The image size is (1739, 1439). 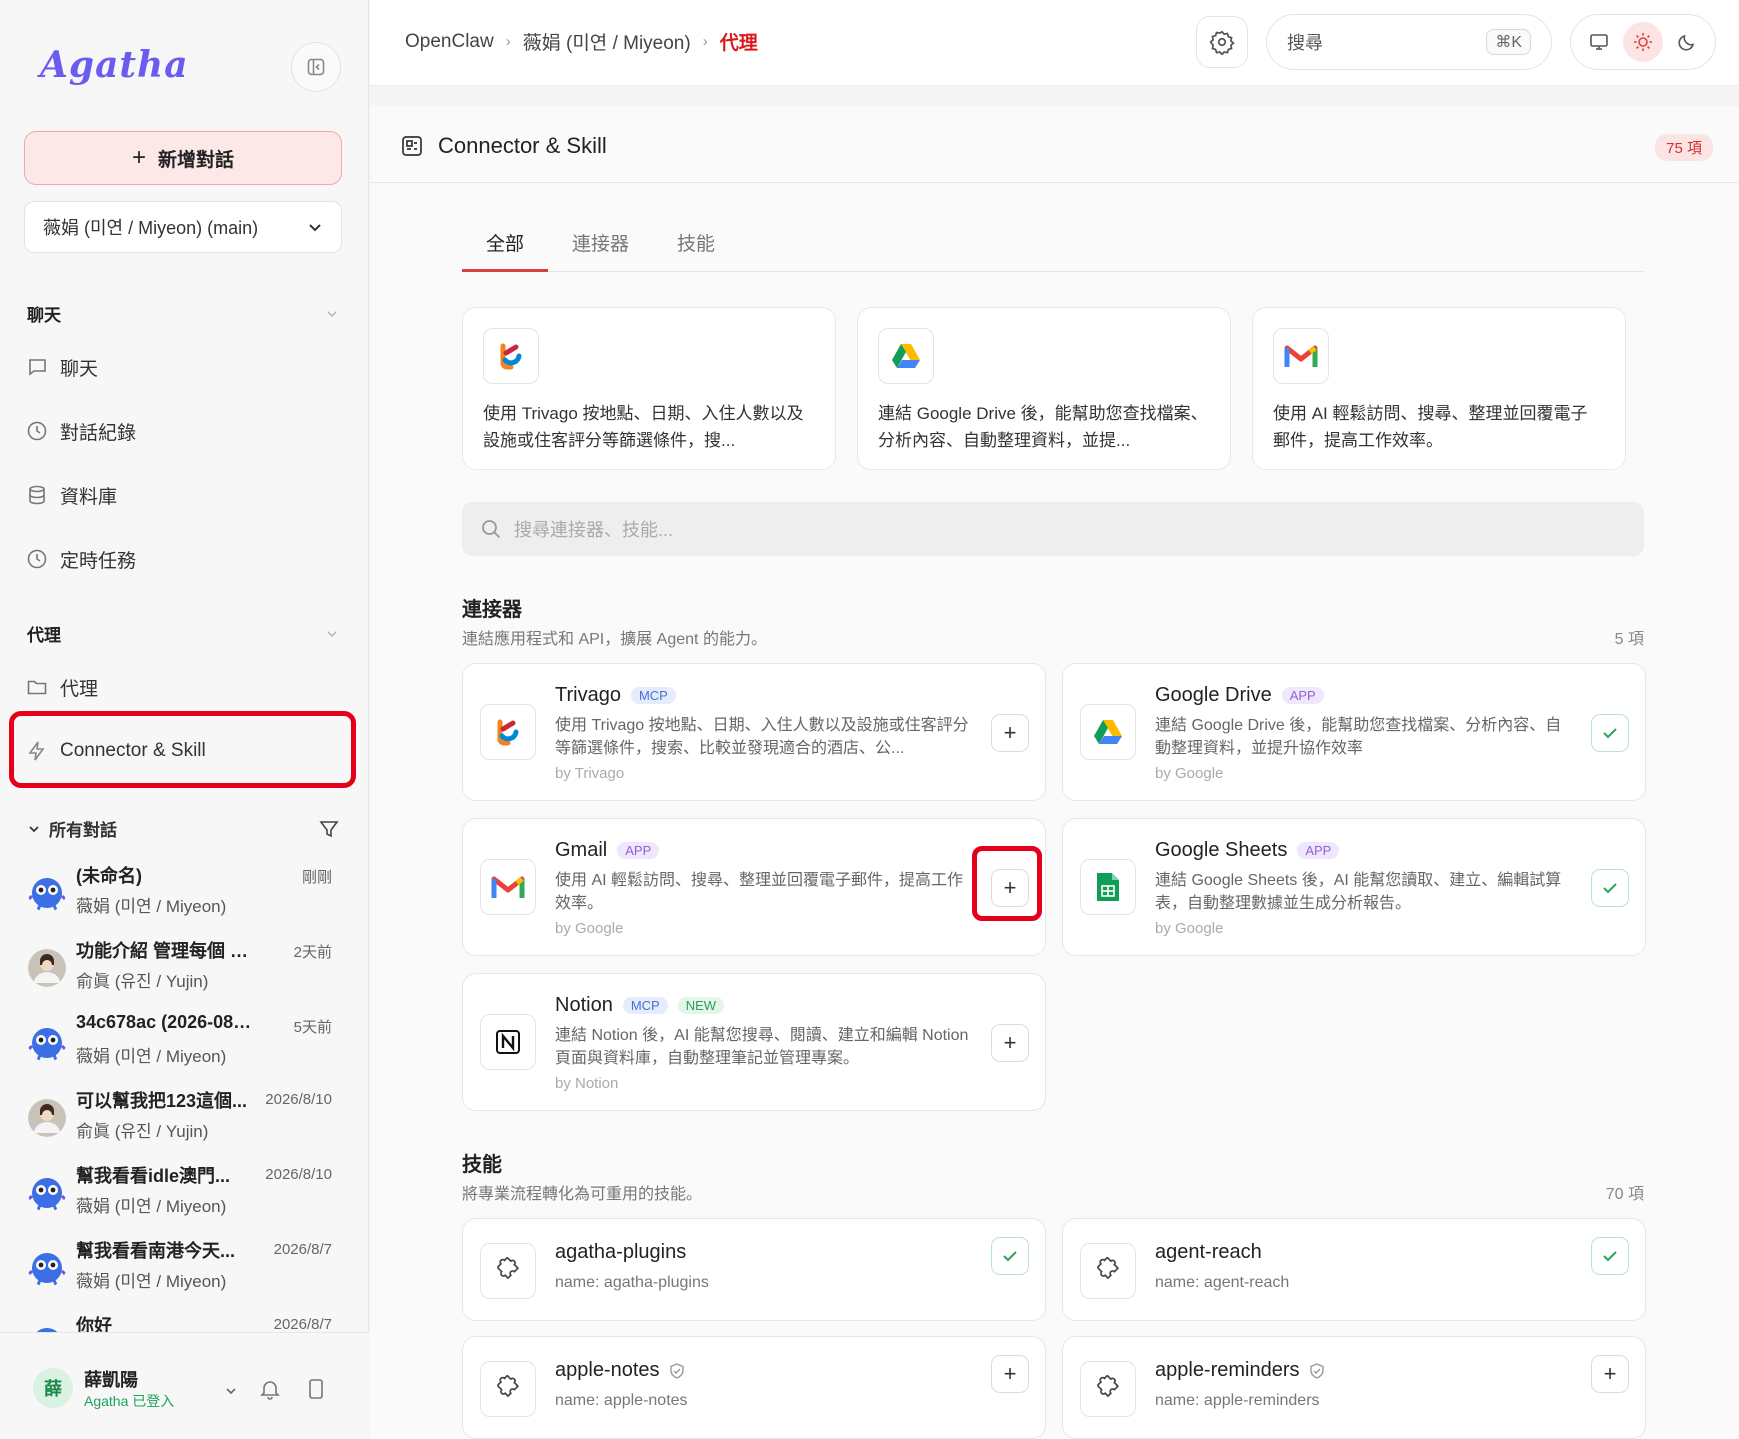 What do you see at coordinates (179, 893) in the screenshot?
I see `chat-list-item: (未命名) 薇娟 (미연 / Miyeon) 剛剛` at bounding box center [179, 893].